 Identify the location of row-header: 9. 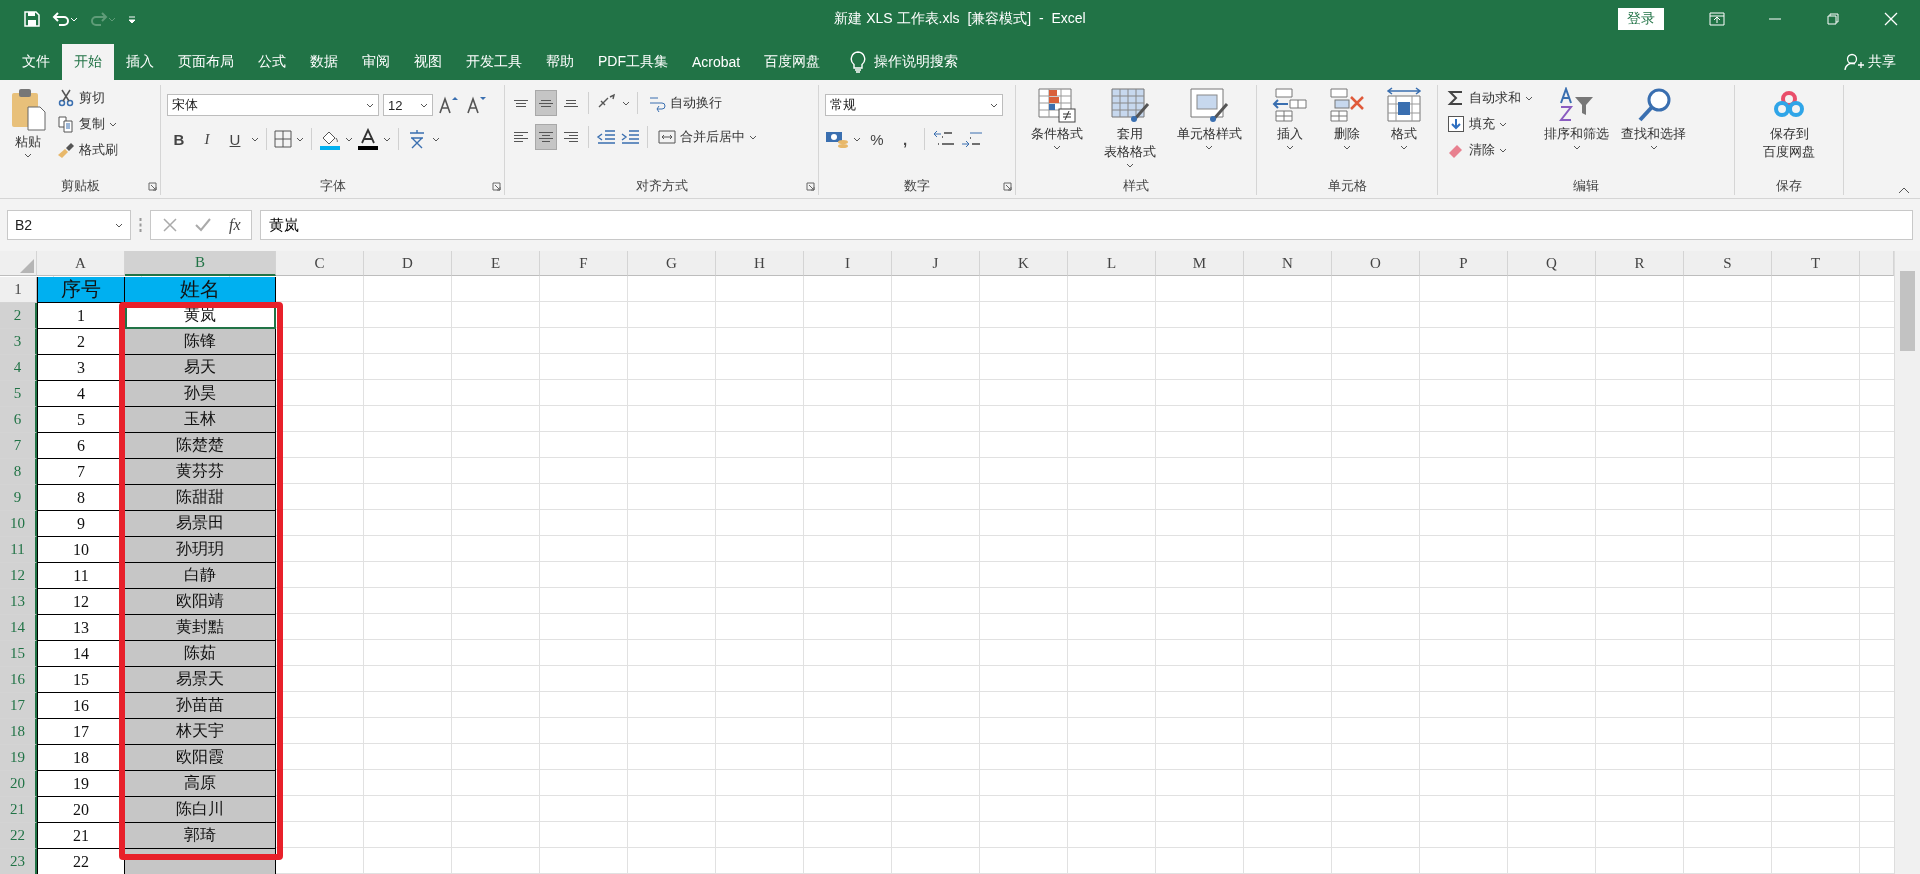
(18, 498).